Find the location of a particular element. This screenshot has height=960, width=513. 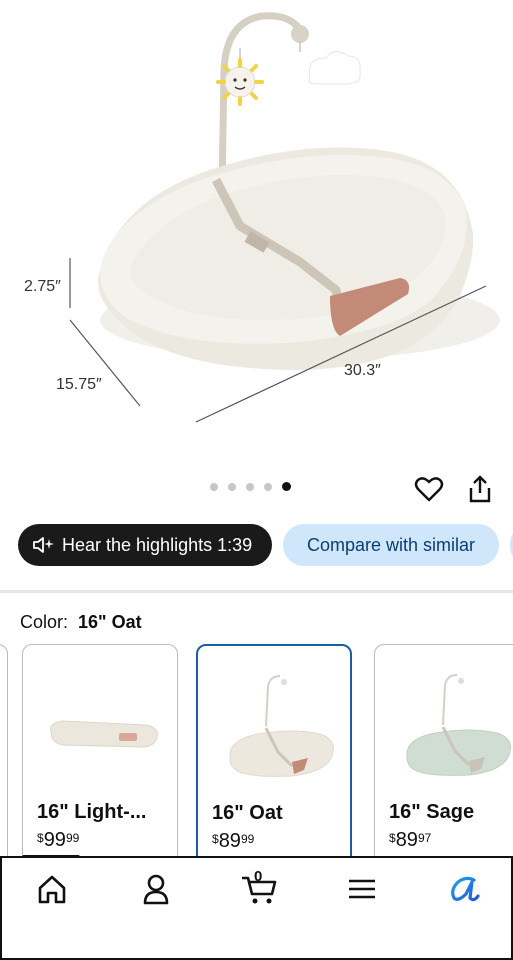

color-option-card-selected: 16" Oat $8999 is located at coordinates (274, 750).